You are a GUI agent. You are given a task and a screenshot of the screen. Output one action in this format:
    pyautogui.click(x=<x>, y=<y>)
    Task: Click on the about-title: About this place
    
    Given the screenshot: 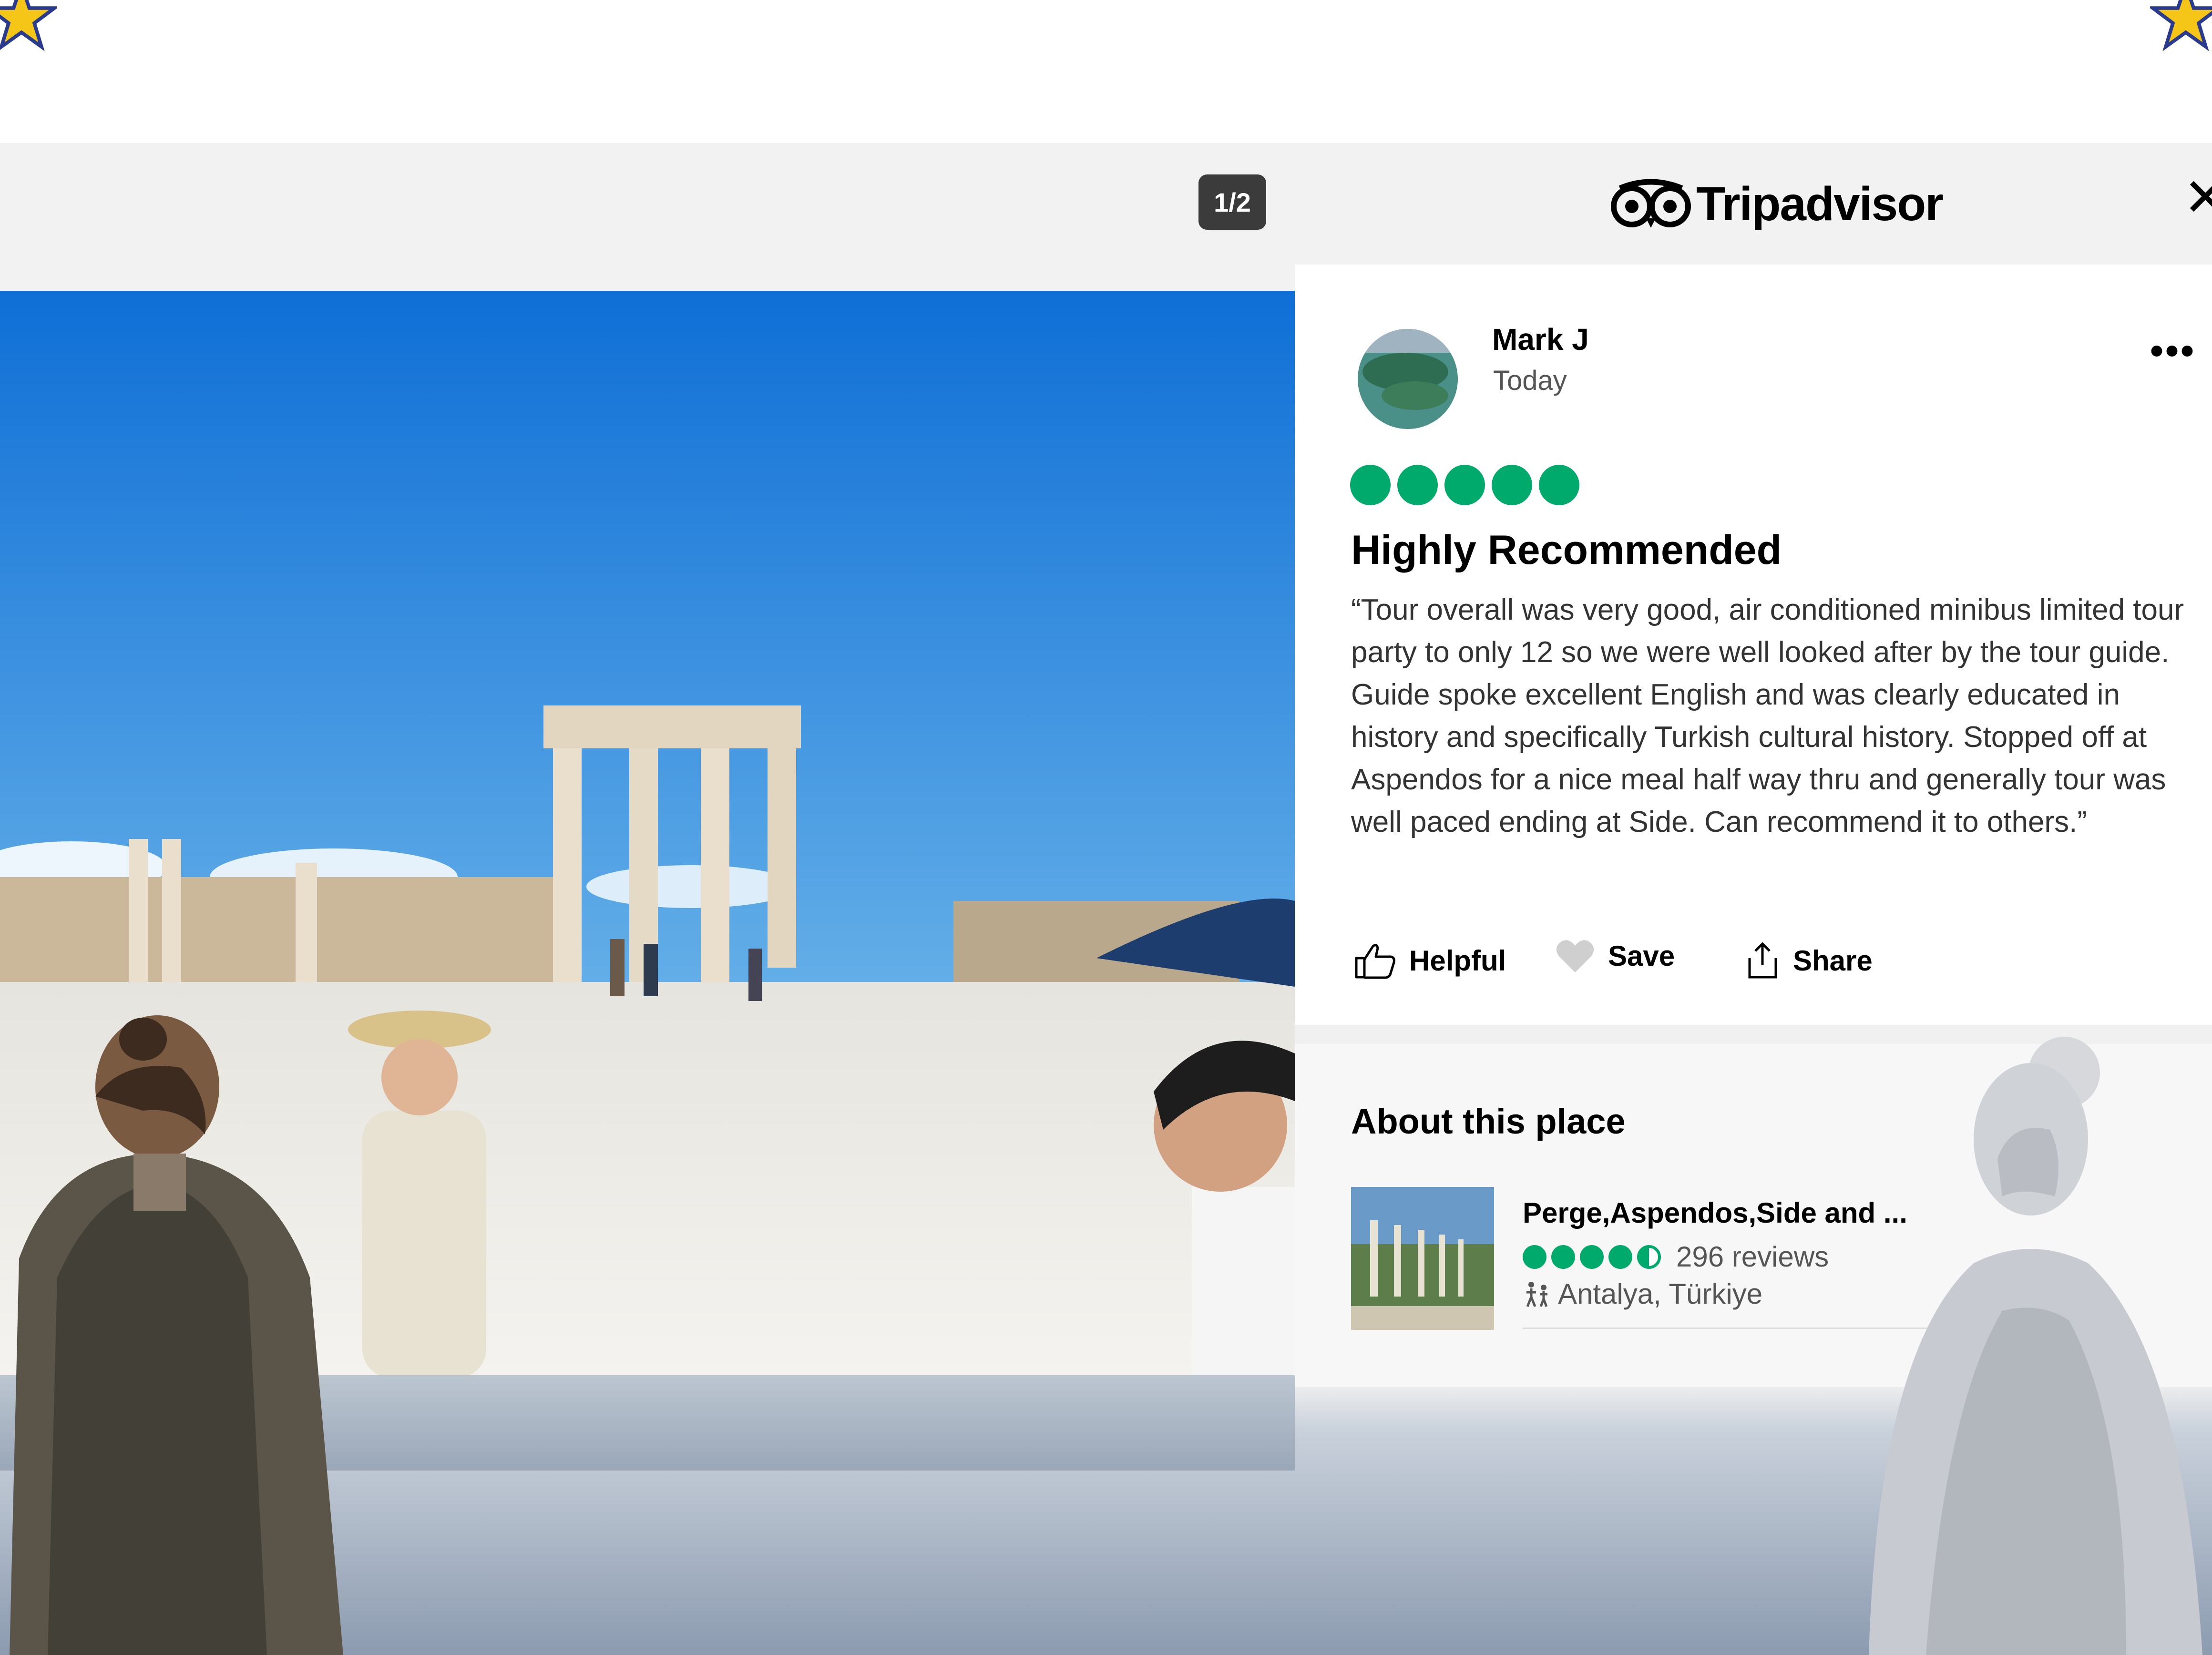 What is the action you would take?
    pyautogui.click(x=1488, y=1122)
    